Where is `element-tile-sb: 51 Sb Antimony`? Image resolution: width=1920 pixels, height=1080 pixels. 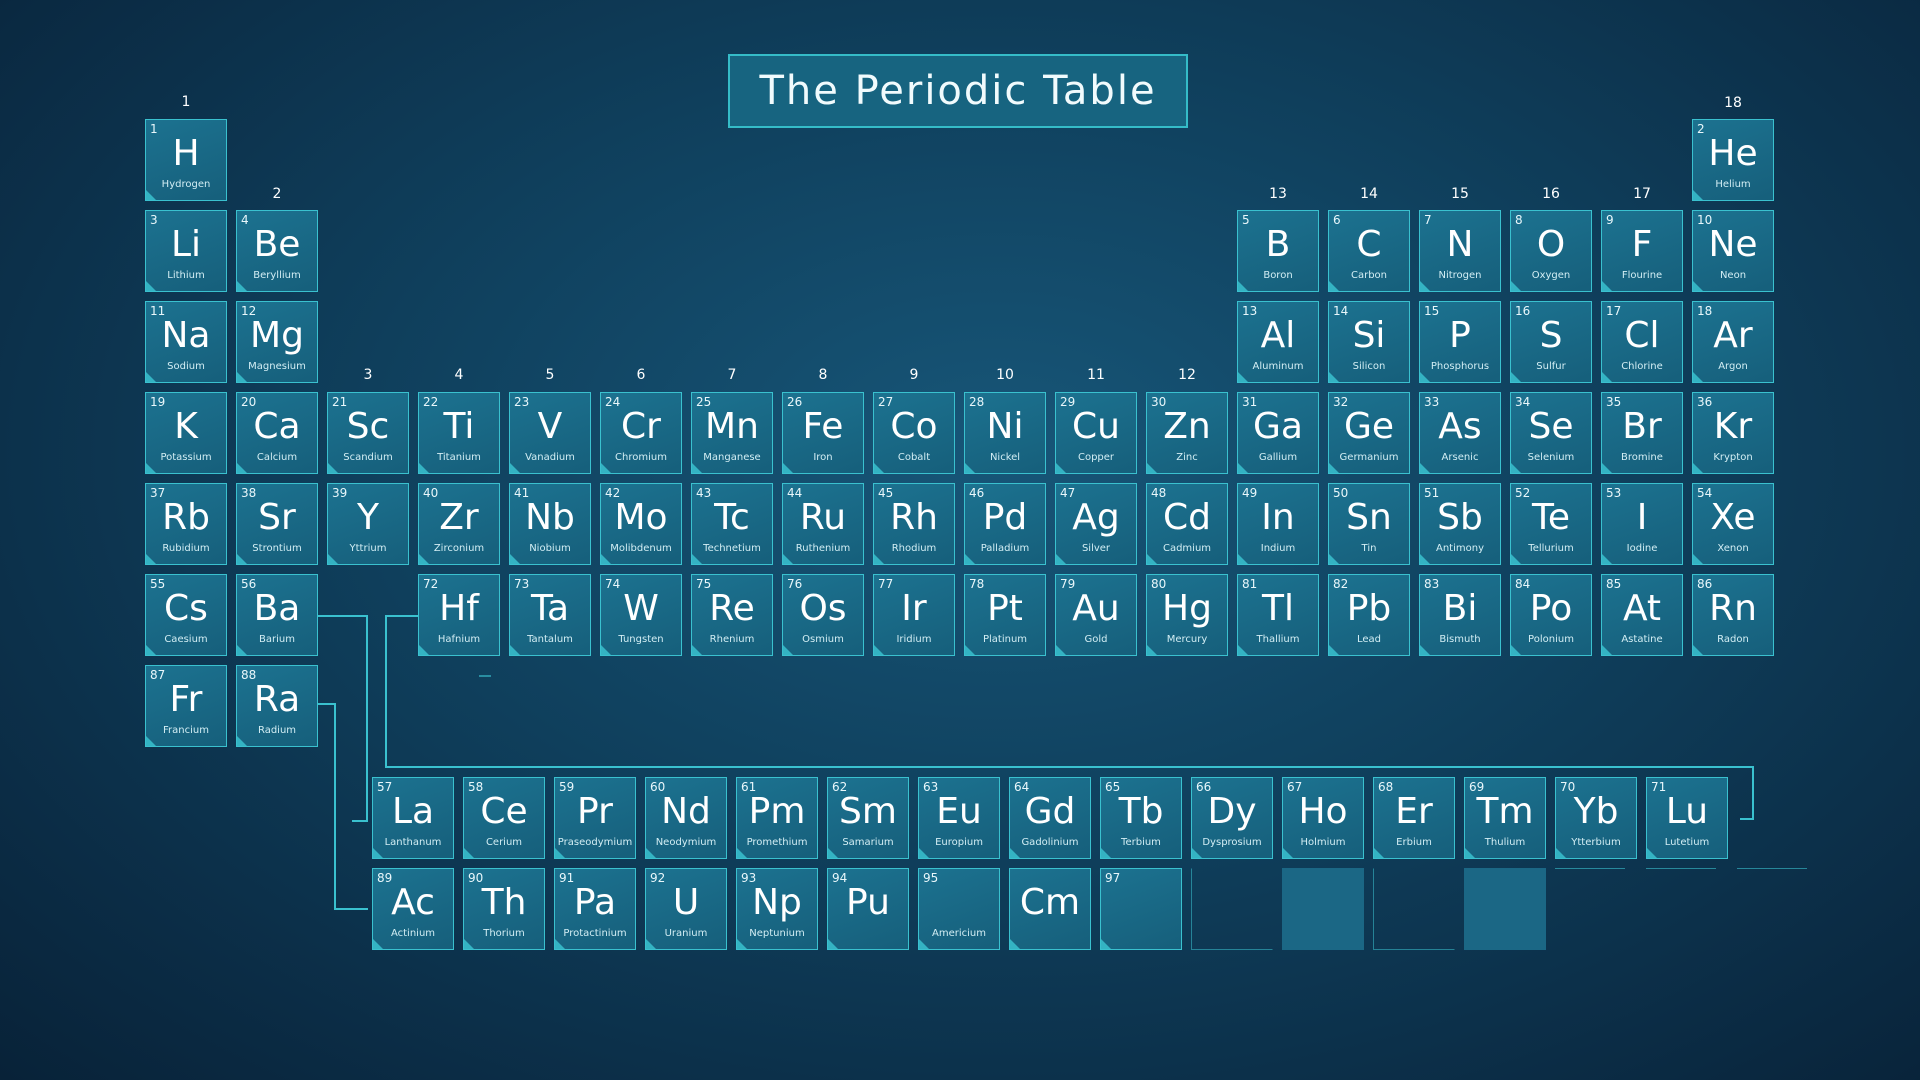
element-tile-sb: 51 Sb Antimony is located at coordinates (1460, 524).